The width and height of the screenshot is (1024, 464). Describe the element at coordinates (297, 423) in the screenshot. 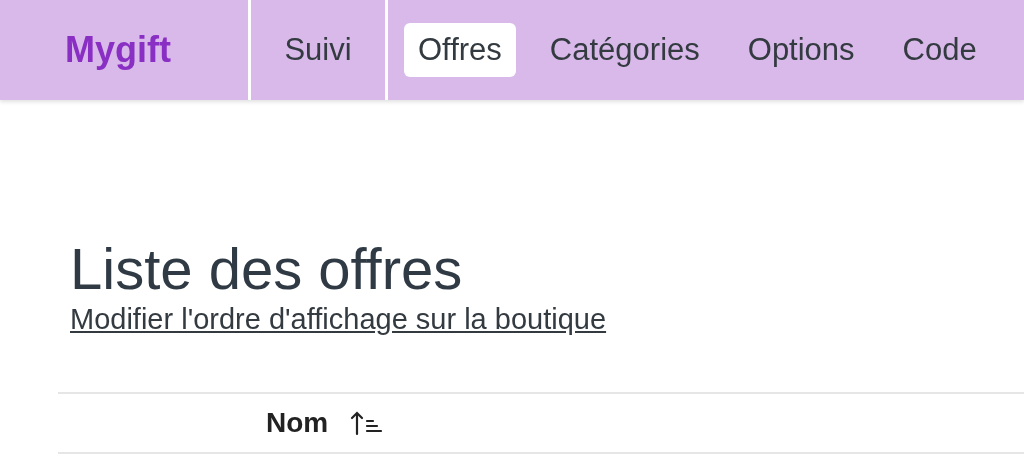

I see `column-header: Nom` at that location.